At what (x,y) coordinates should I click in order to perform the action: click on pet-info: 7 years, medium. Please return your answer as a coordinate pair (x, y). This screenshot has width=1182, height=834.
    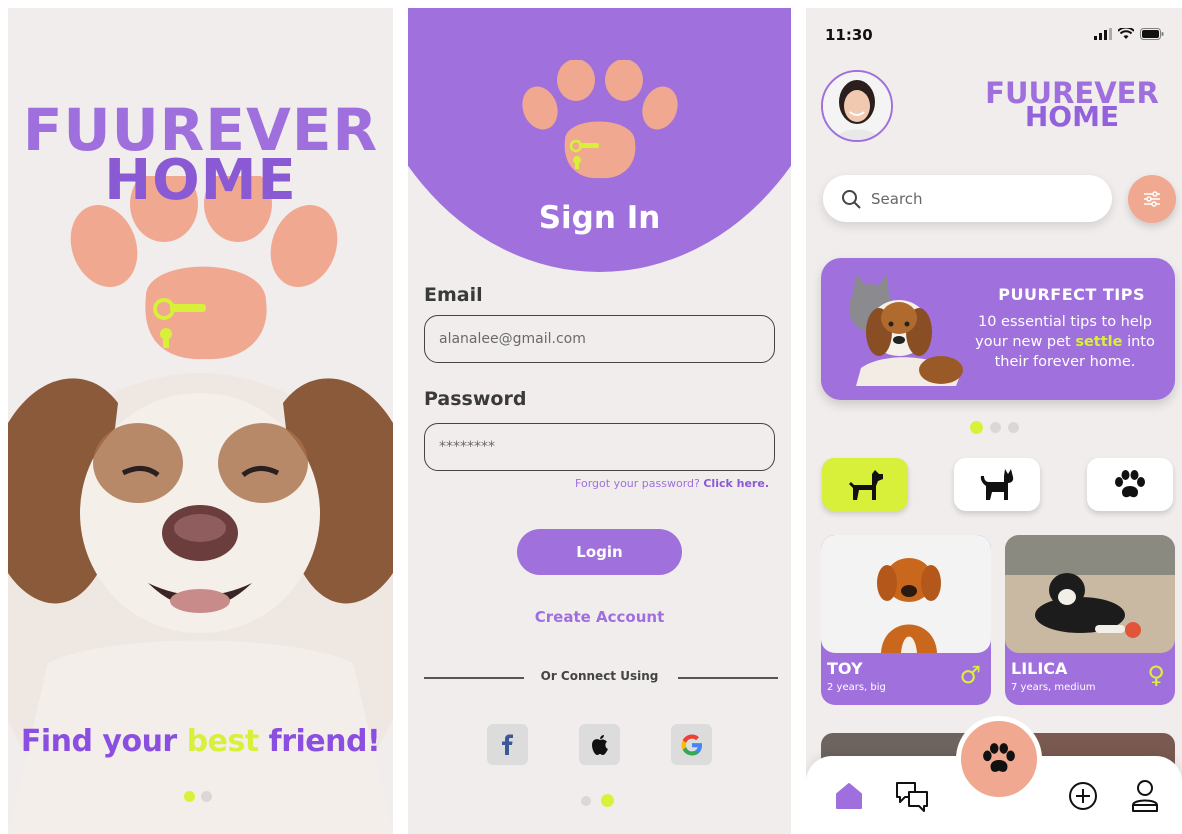
    Looking at the image, I should click on (1053, 687).